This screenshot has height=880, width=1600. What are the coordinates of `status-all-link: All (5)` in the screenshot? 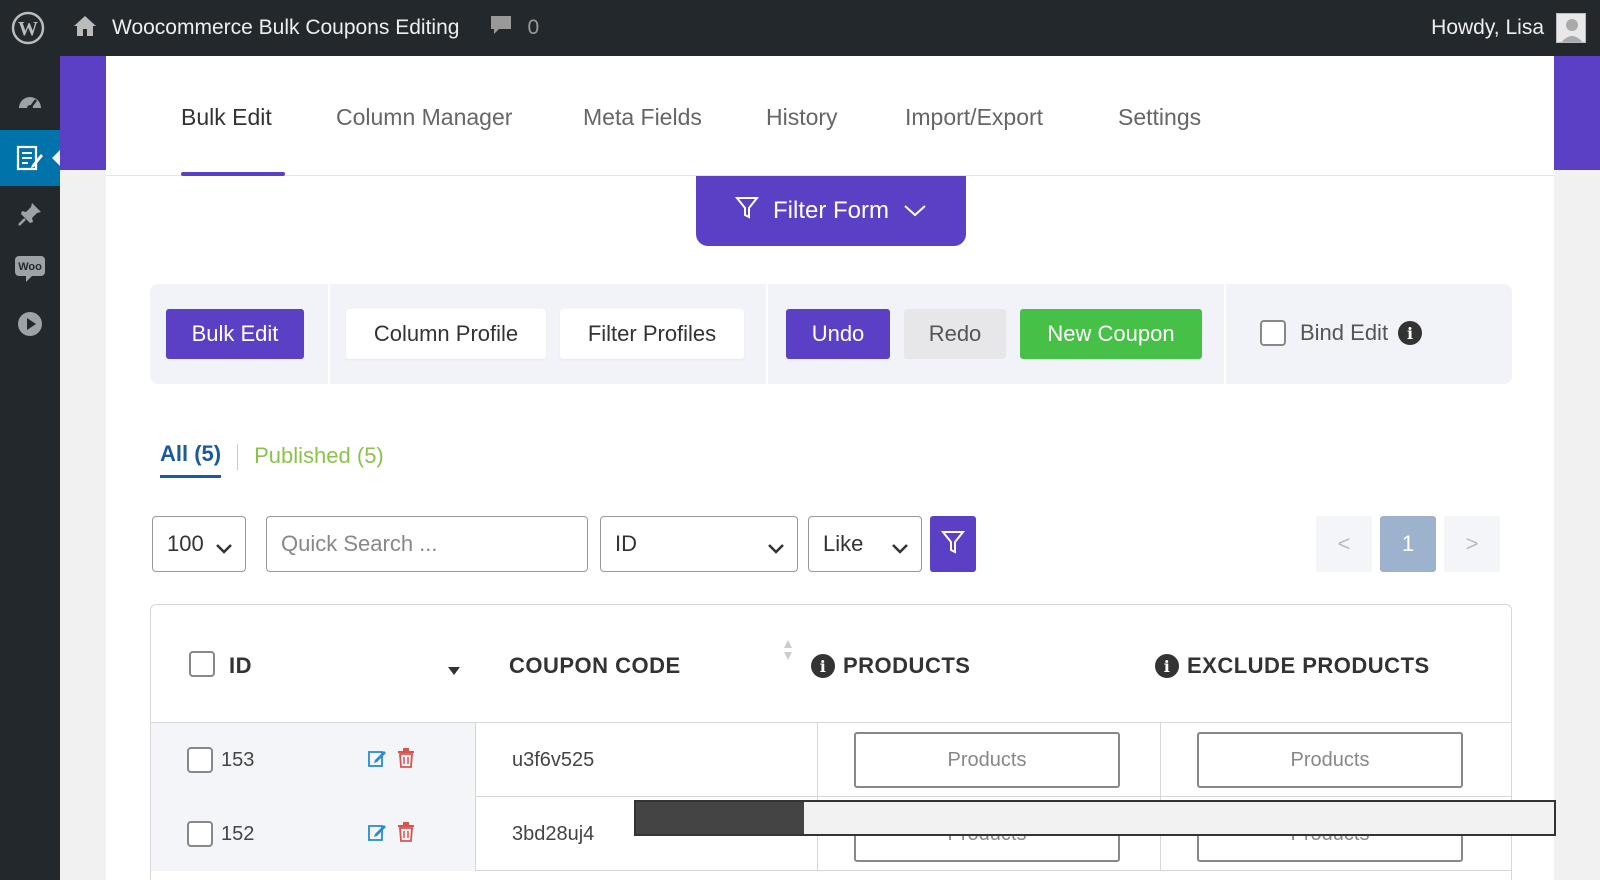 It's located at (191, 459).